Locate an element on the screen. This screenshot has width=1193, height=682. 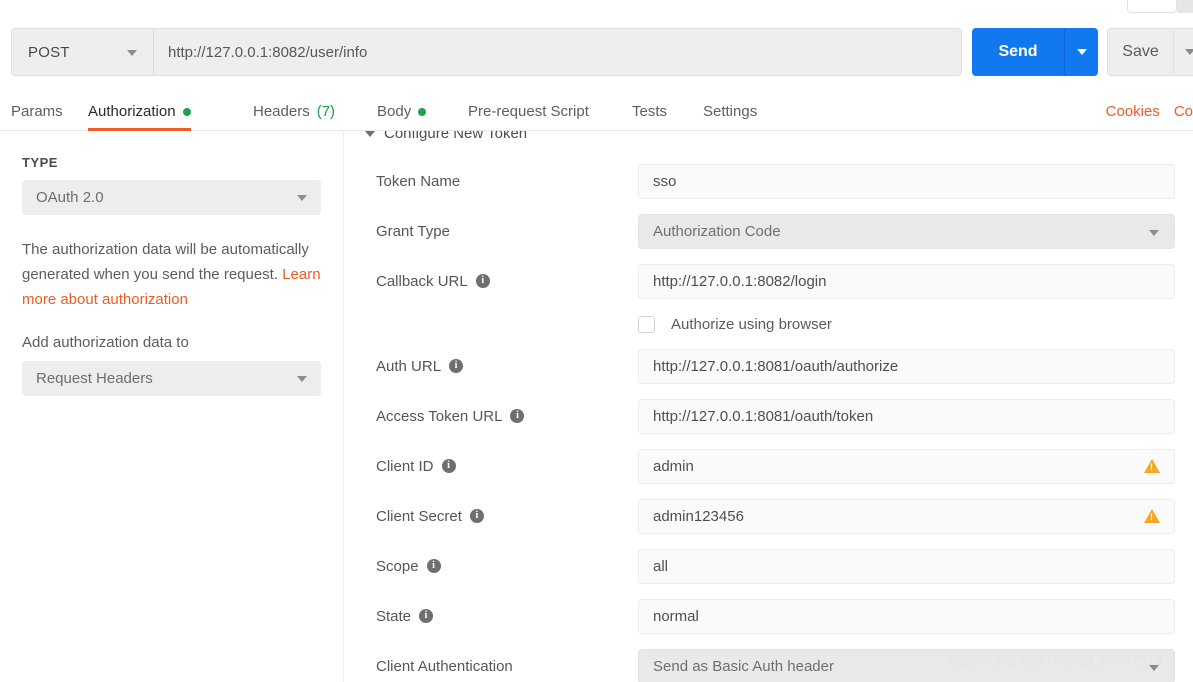
http-method-value: POST is located at coordinates (49, 52).